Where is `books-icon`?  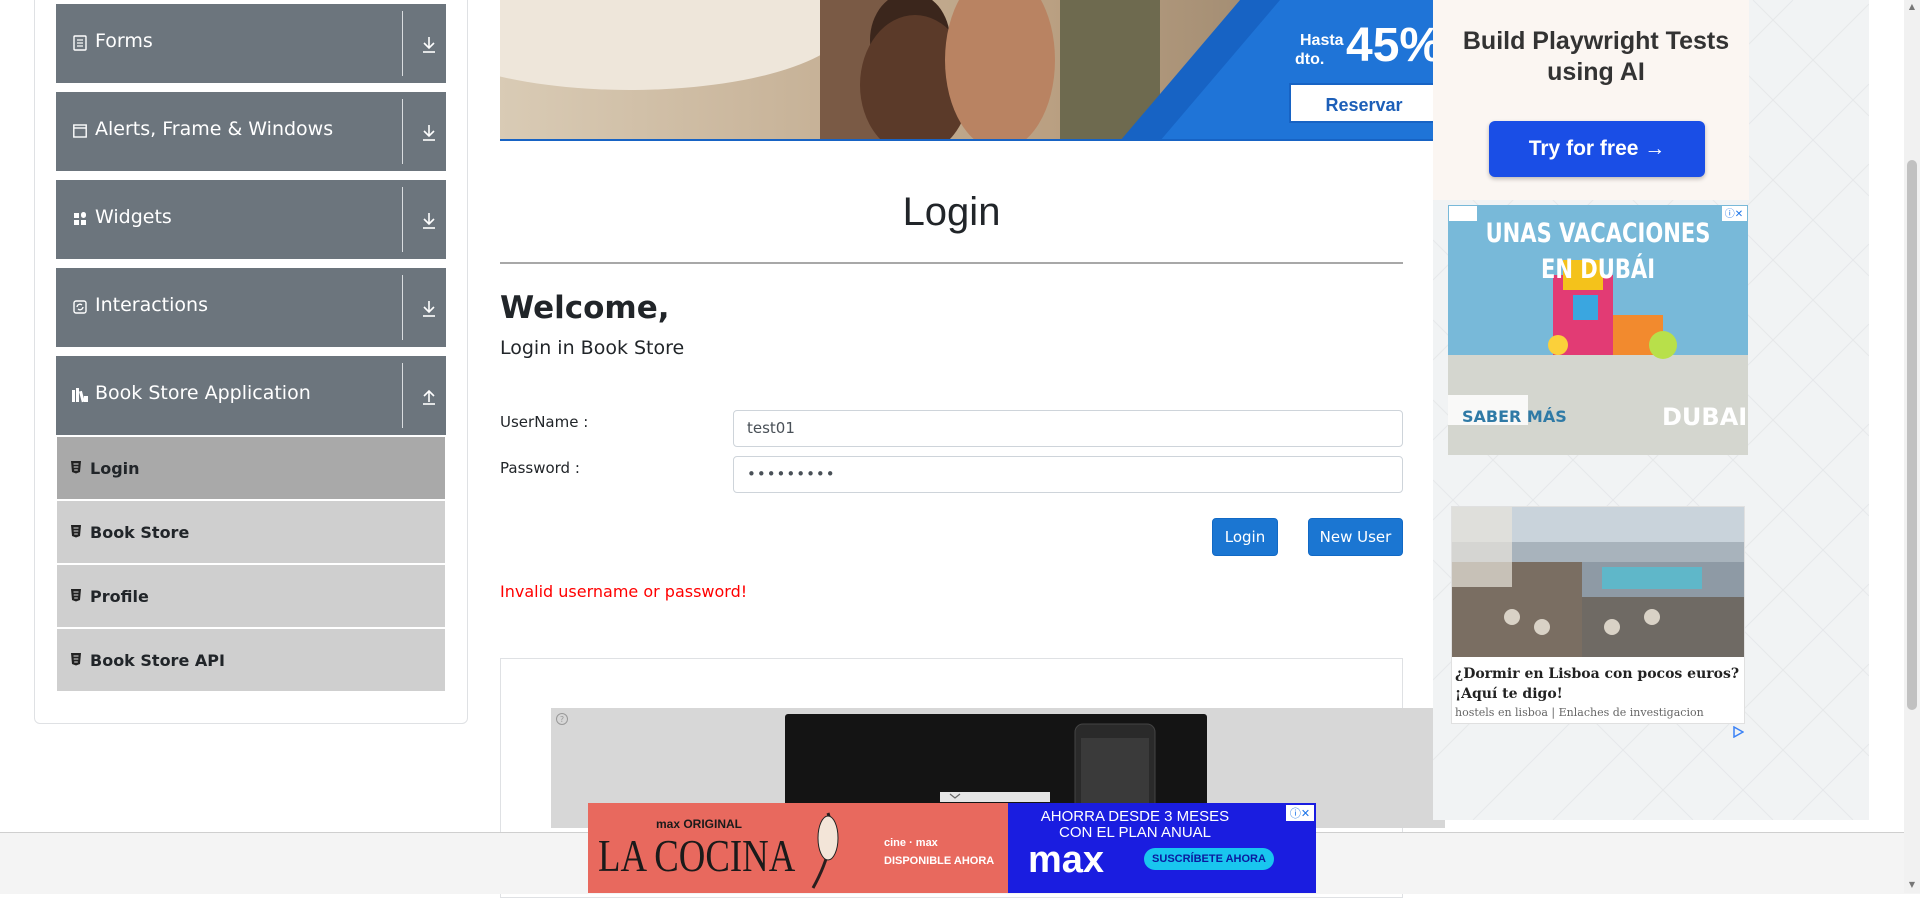
books-icon is located at coordinates (80, 395).